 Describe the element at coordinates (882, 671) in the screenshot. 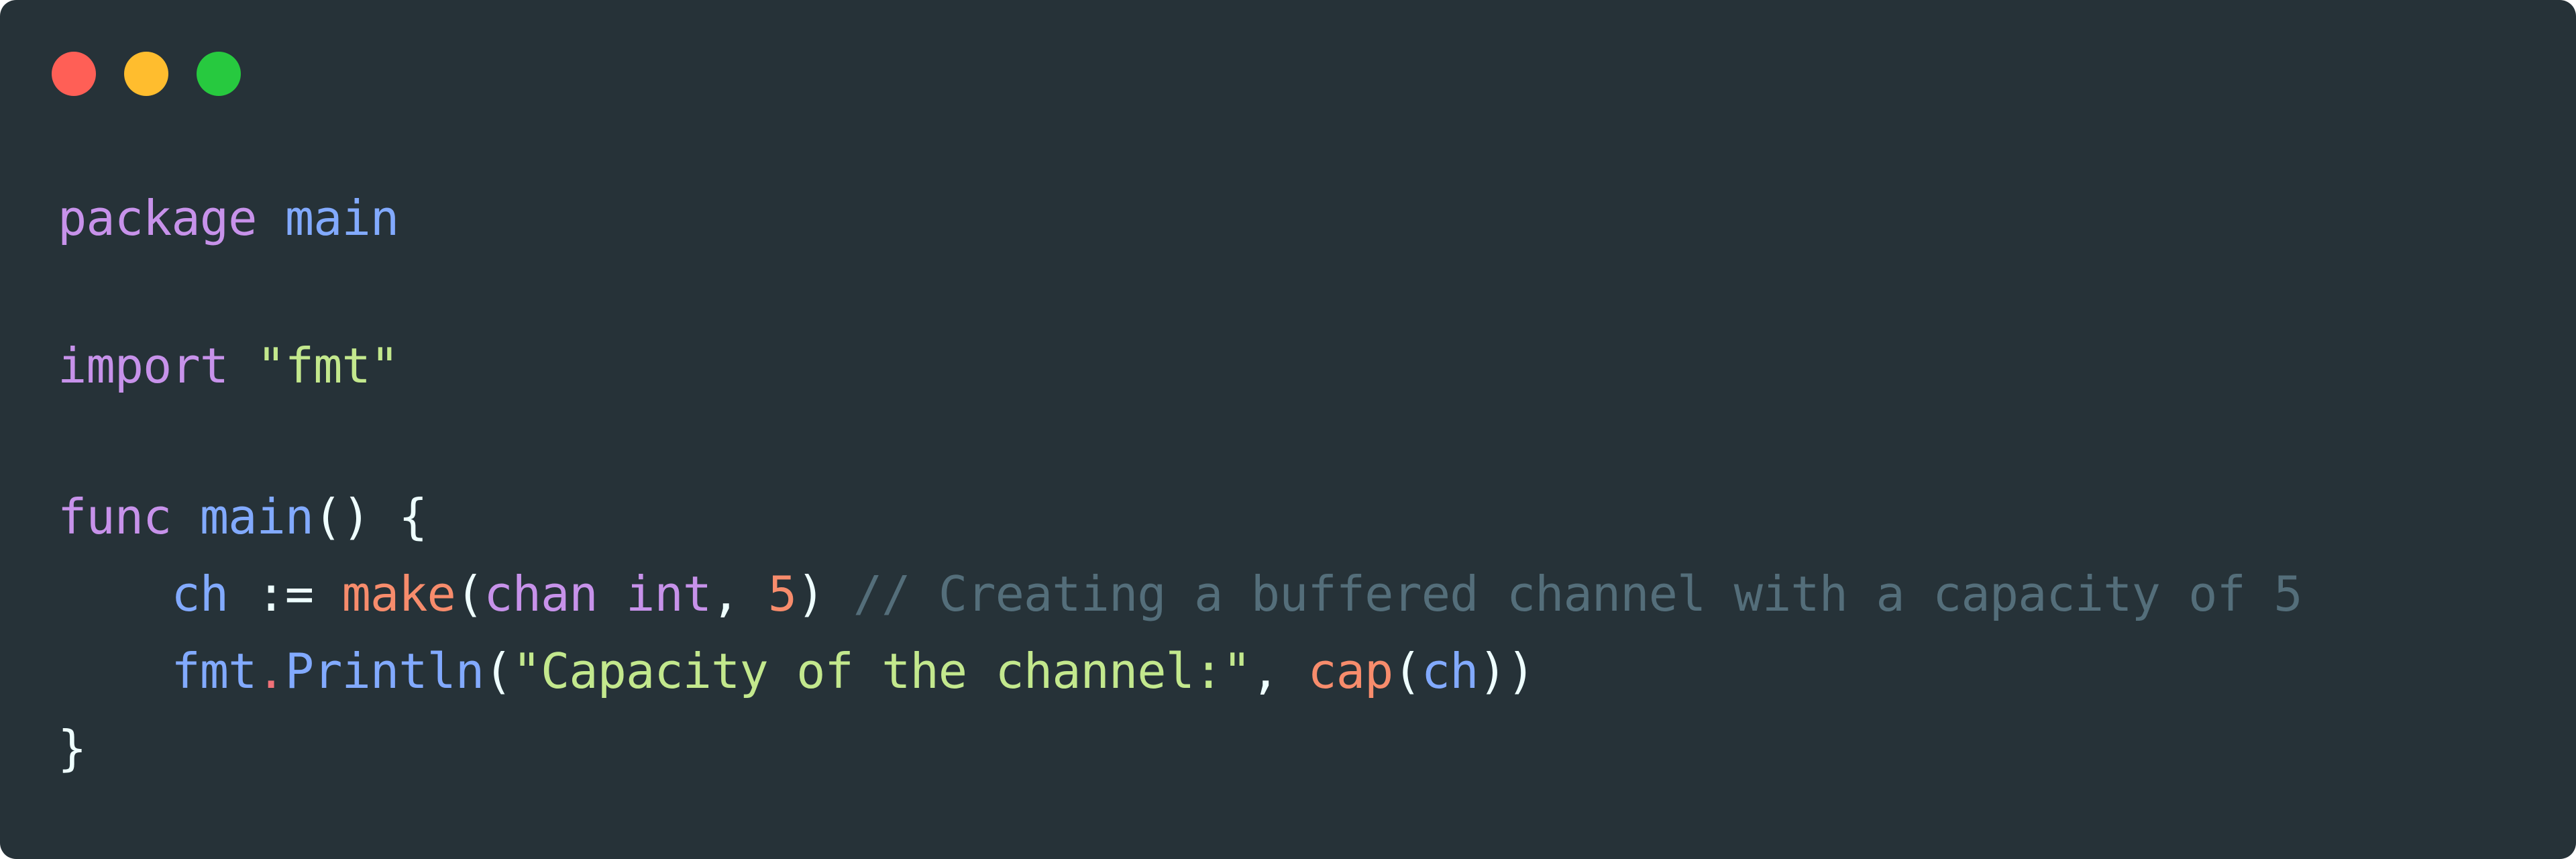

I see `code-token: "Capacity of the channel:"` at that location.